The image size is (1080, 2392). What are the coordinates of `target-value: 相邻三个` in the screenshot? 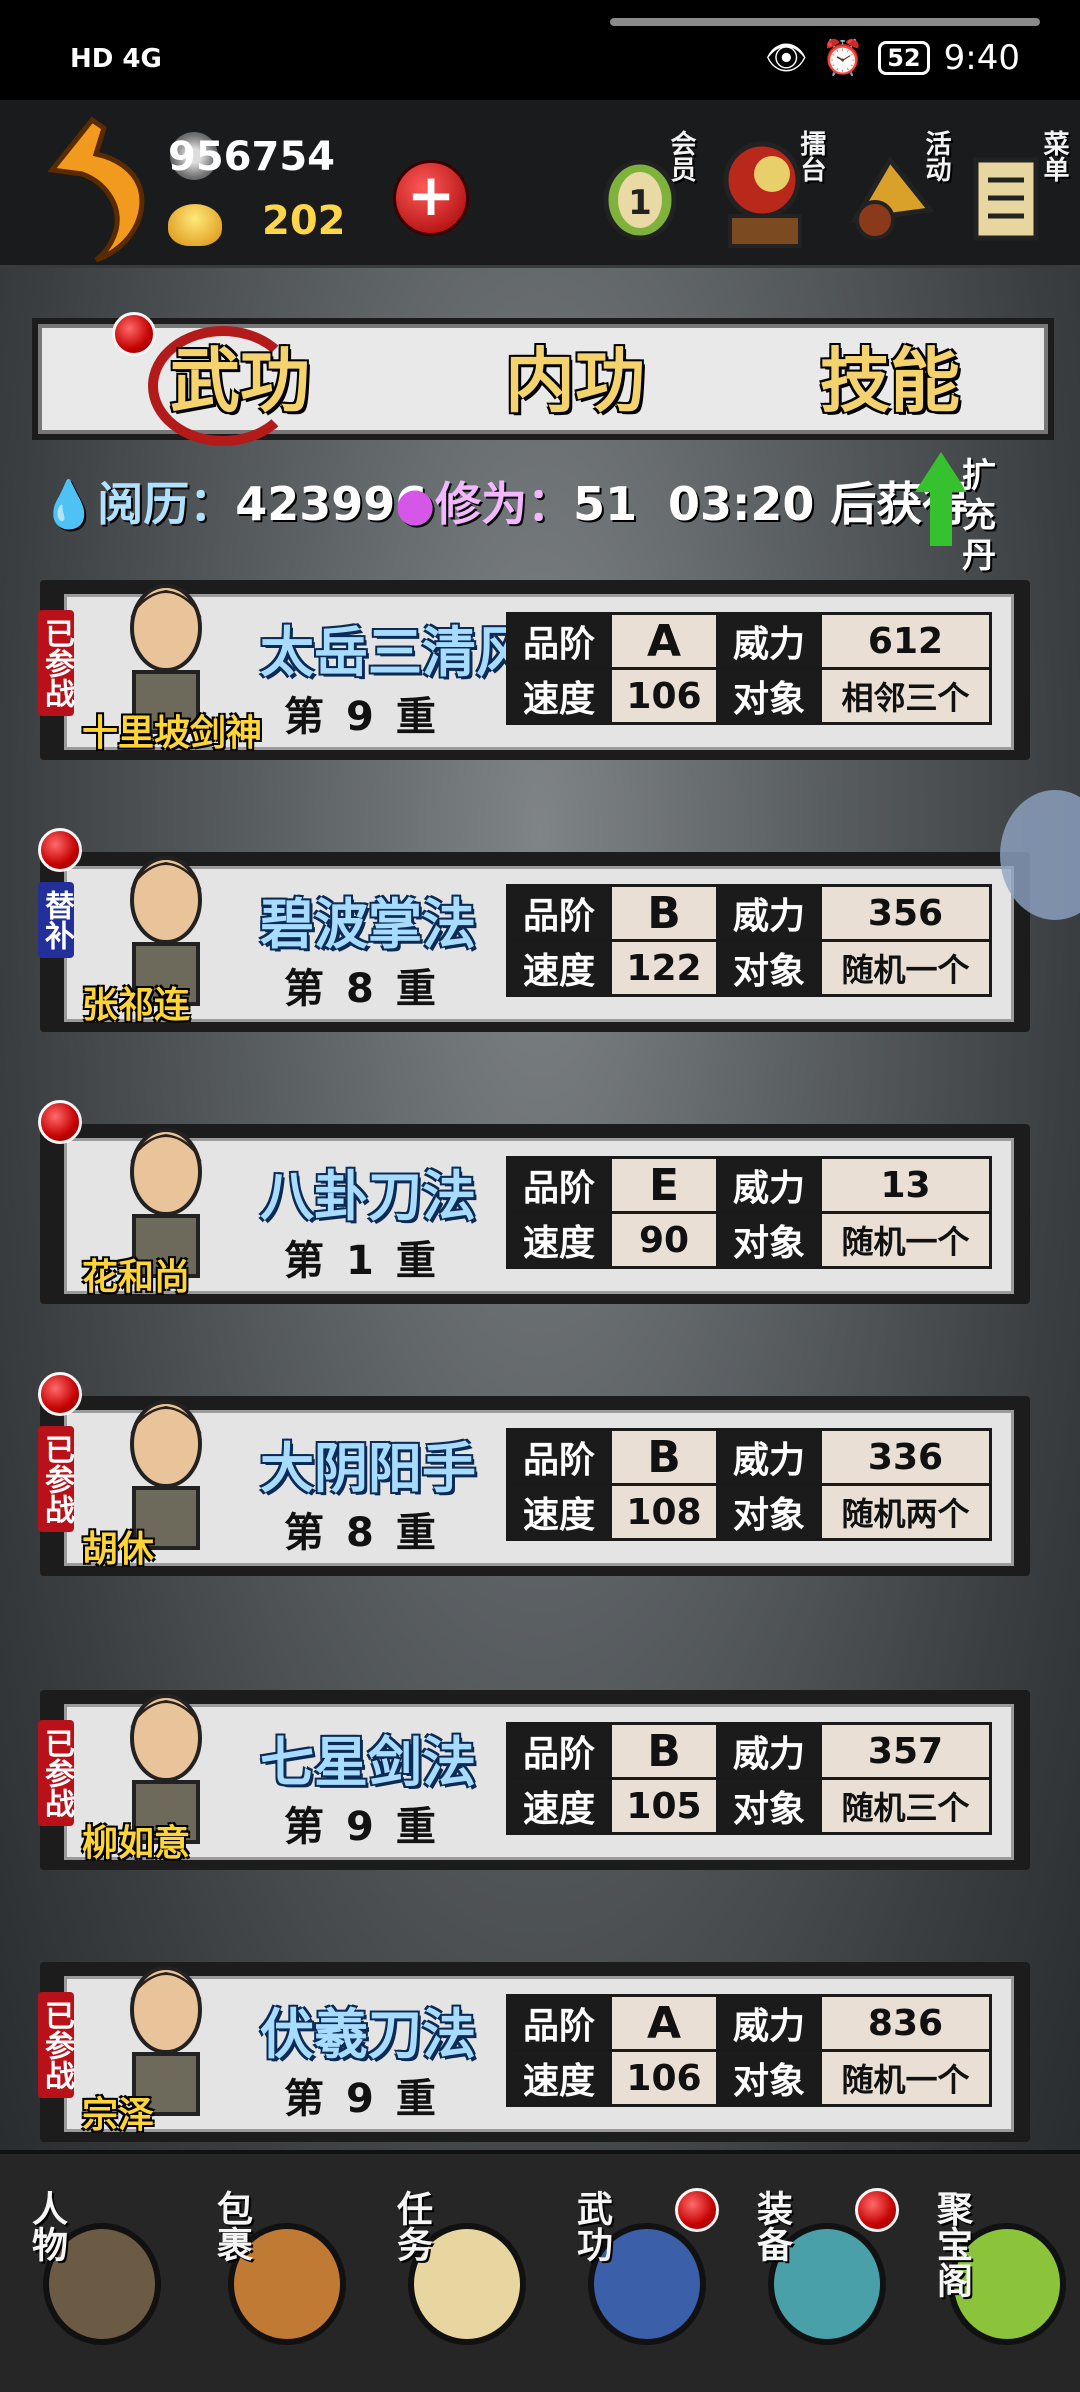 It's located at (905, 696).